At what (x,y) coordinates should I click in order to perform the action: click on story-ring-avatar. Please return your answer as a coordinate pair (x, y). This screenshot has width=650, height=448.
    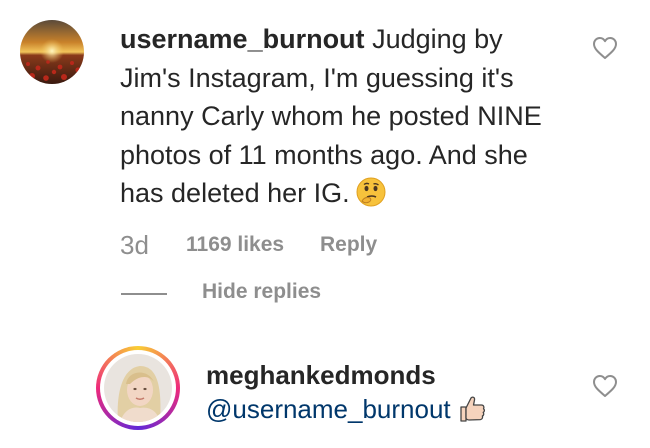
    Looking at the image, I should click on (138, 388).